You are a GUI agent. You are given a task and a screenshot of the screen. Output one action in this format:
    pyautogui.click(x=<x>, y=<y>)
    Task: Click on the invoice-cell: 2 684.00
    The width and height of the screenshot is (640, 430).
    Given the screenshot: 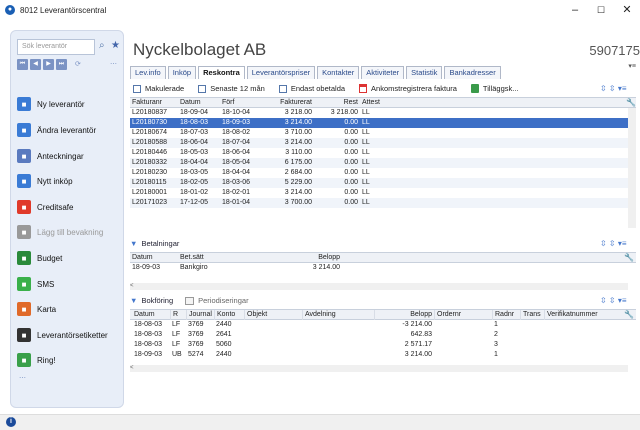 What is the action you would take?
    pyautogui.click(x=298, y=172)
    